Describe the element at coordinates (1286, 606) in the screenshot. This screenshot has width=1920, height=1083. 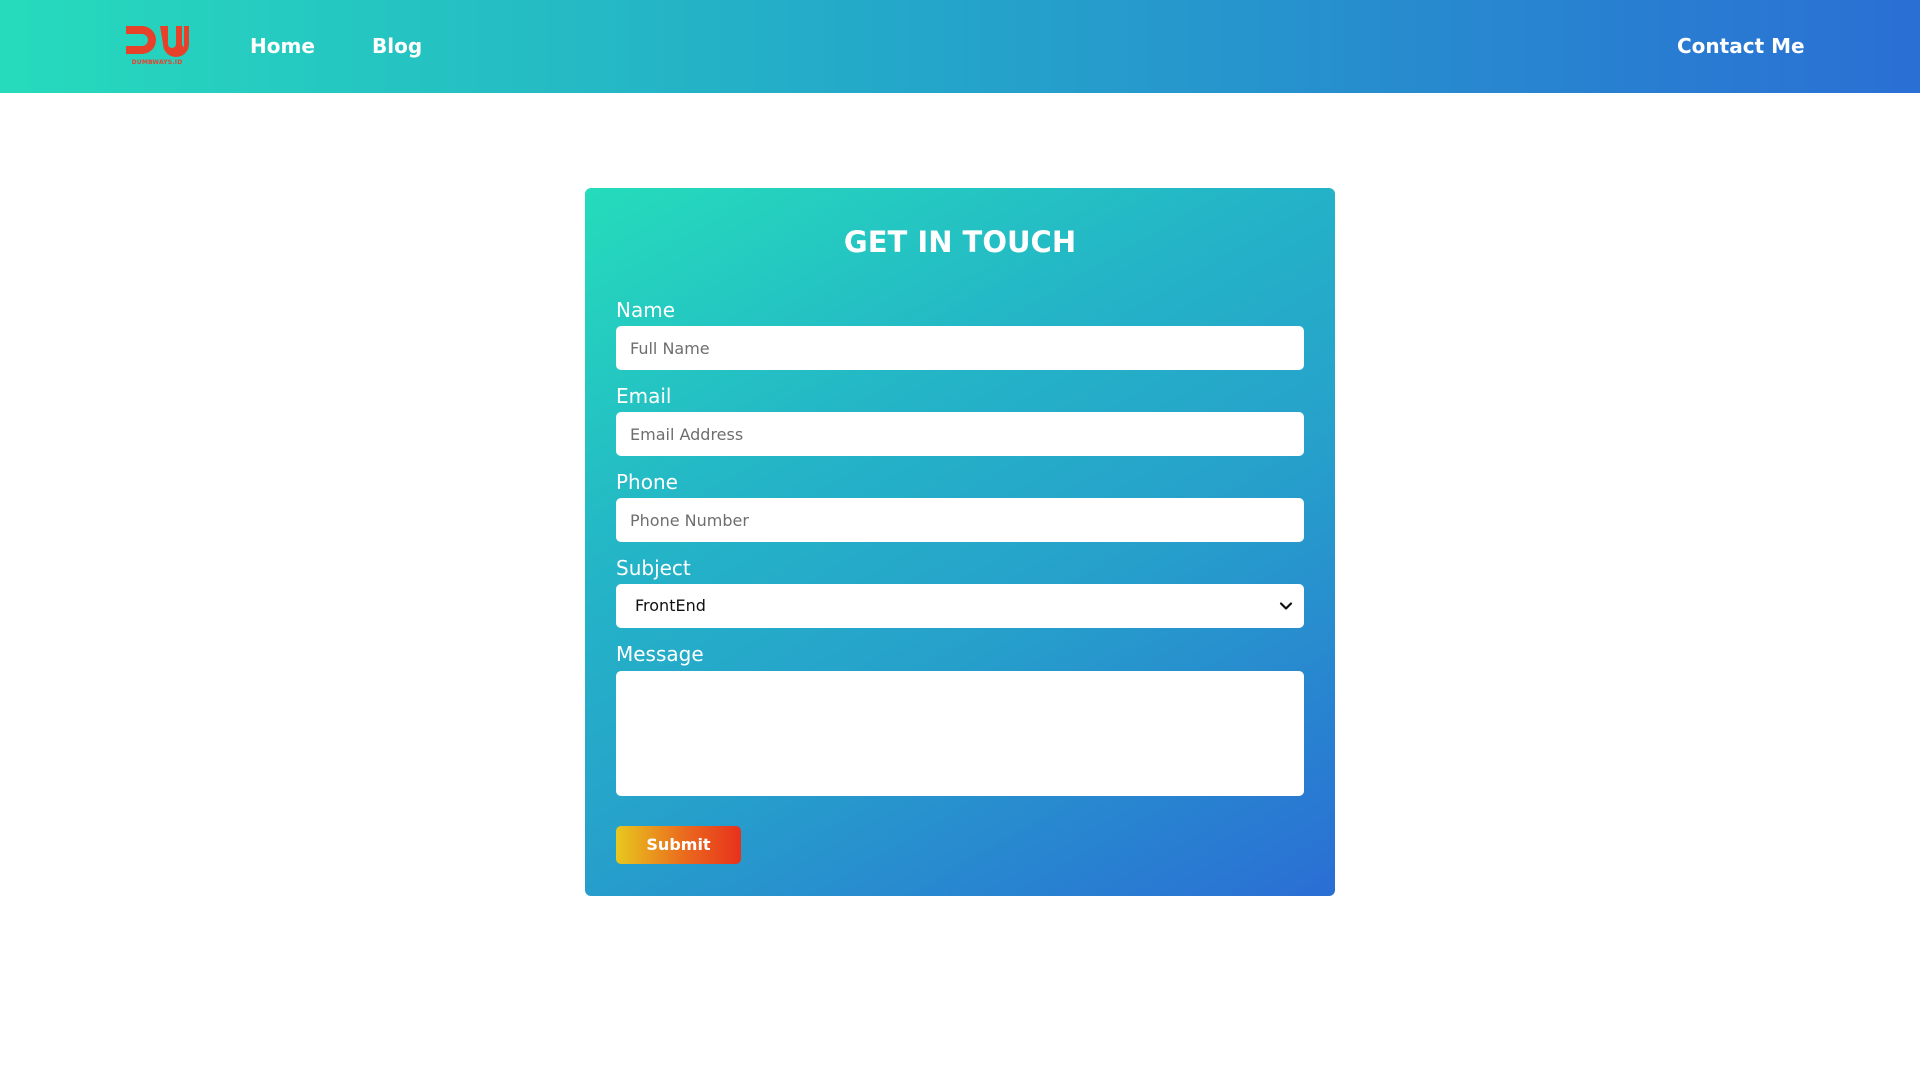
I see `chevron-down-icon` at that location.